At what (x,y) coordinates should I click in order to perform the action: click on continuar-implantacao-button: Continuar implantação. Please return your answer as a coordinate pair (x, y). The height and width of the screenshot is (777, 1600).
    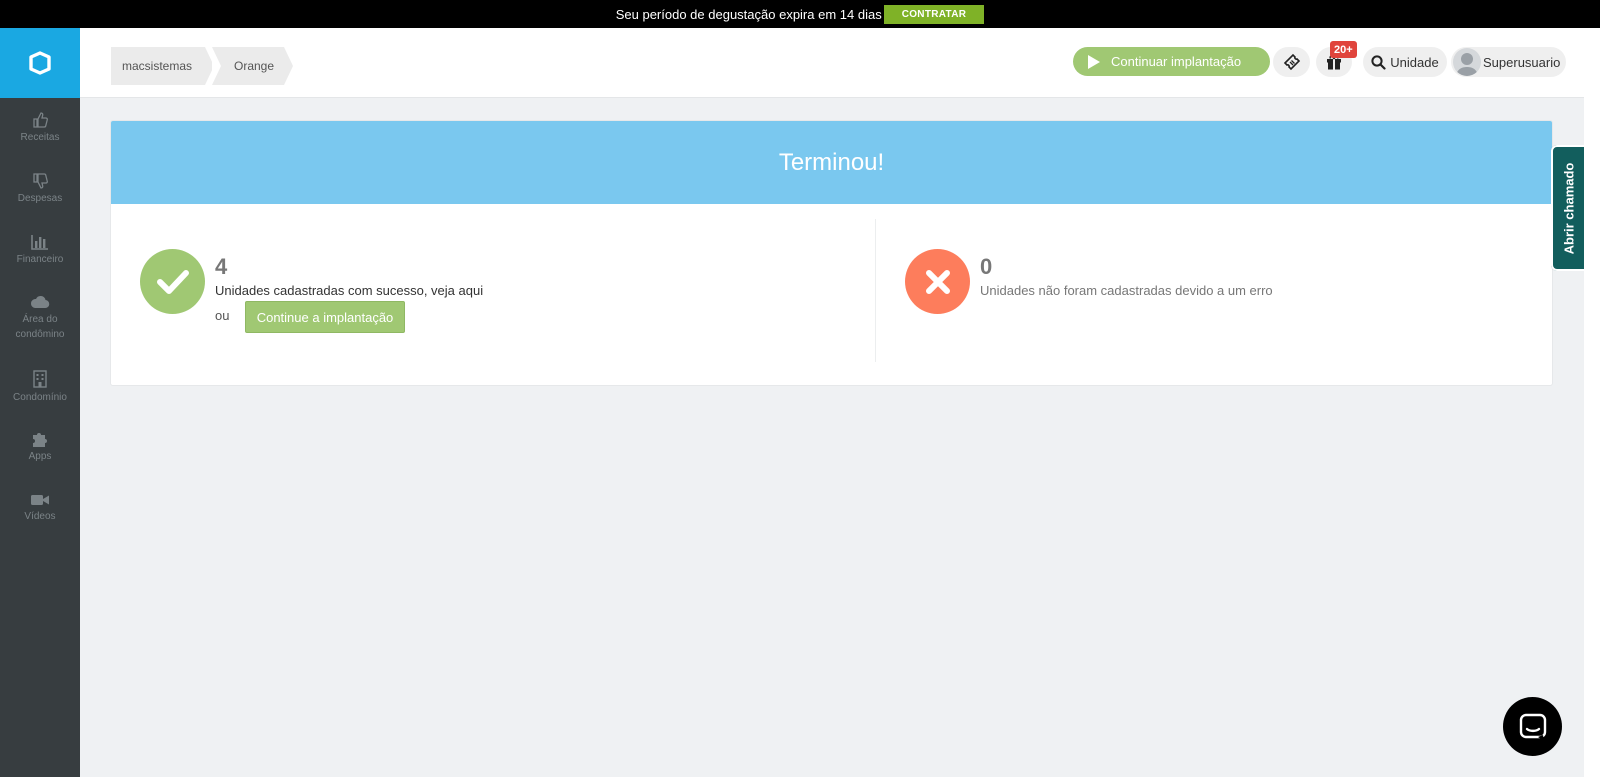
    Looking at the image, I should click on (1171, 61).